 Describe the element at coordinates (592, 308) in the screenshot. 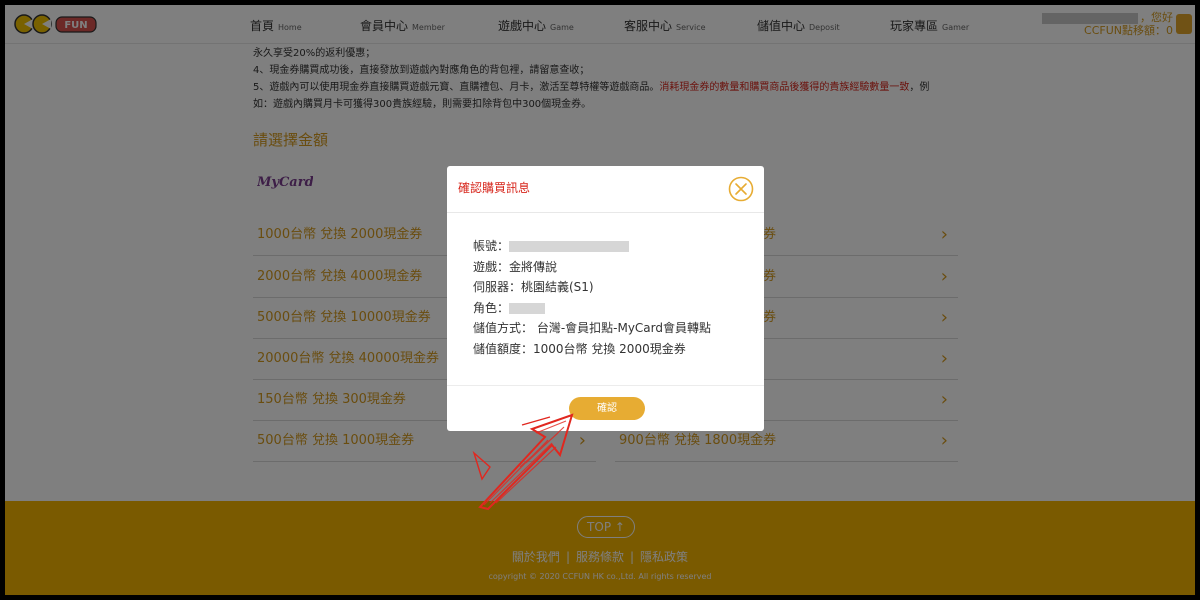

I see `role-row: 角色：` at that location.